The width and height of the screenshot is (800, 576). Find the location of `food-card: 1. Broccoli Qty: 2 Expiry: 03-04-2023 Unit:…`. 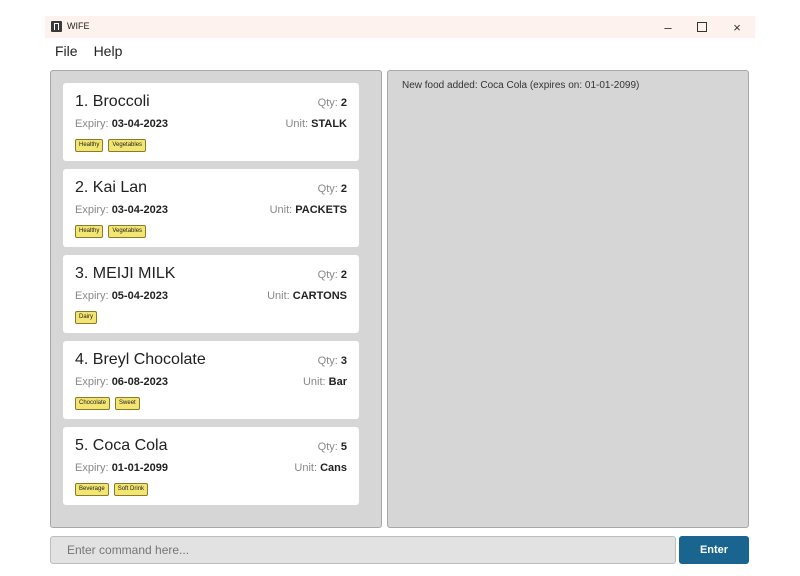

food-card: 1. Broccoli Qty: 2 Expiry: 03-04-2023 Unit:… is located at coordinates (211, 122).